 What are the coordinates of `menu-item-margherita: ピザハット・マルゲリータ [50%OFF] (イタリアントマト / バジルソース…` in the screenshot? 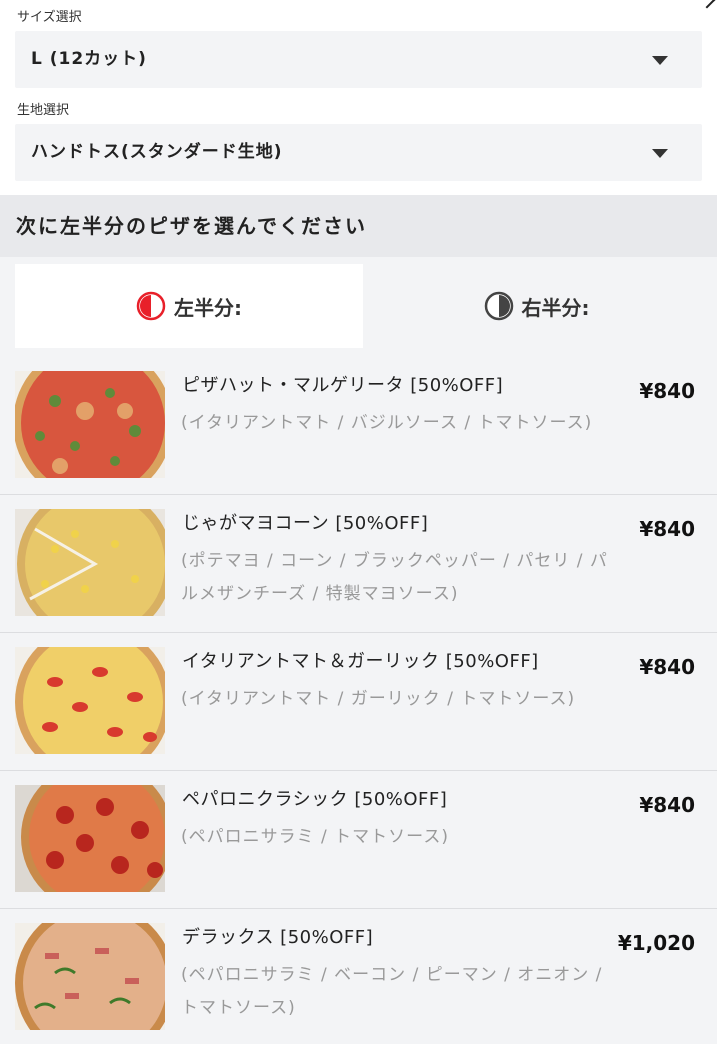 It's located at (358, 426).